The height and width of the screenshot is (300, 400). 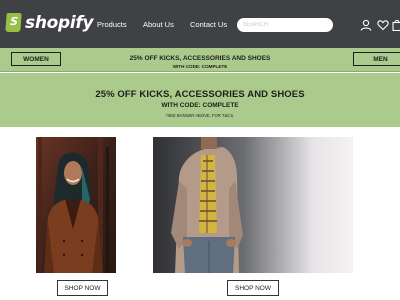 I want to click on shopify-logo: S shopify, so click(x=49, y=24).